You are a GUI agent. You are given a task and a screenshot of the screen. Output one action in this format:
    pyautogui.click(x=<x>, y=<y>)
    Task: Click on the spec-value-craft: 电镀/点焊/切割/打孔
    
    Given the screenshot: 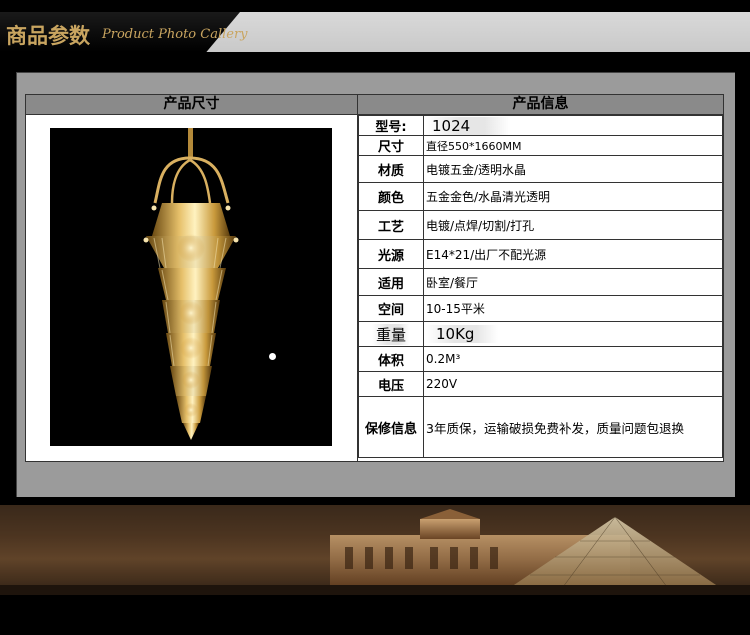 What is the action you would take?
    pyautogui.click(x=573, y=225)
    